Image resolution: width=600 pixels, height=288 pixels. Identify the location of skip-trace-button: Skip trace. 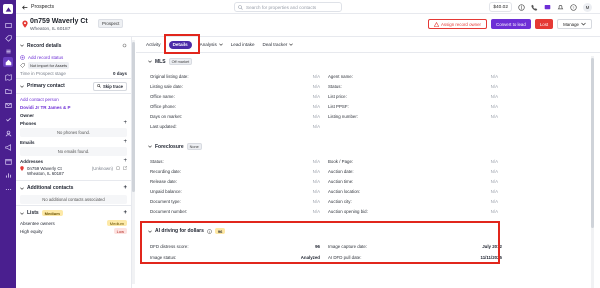
(109, 86).